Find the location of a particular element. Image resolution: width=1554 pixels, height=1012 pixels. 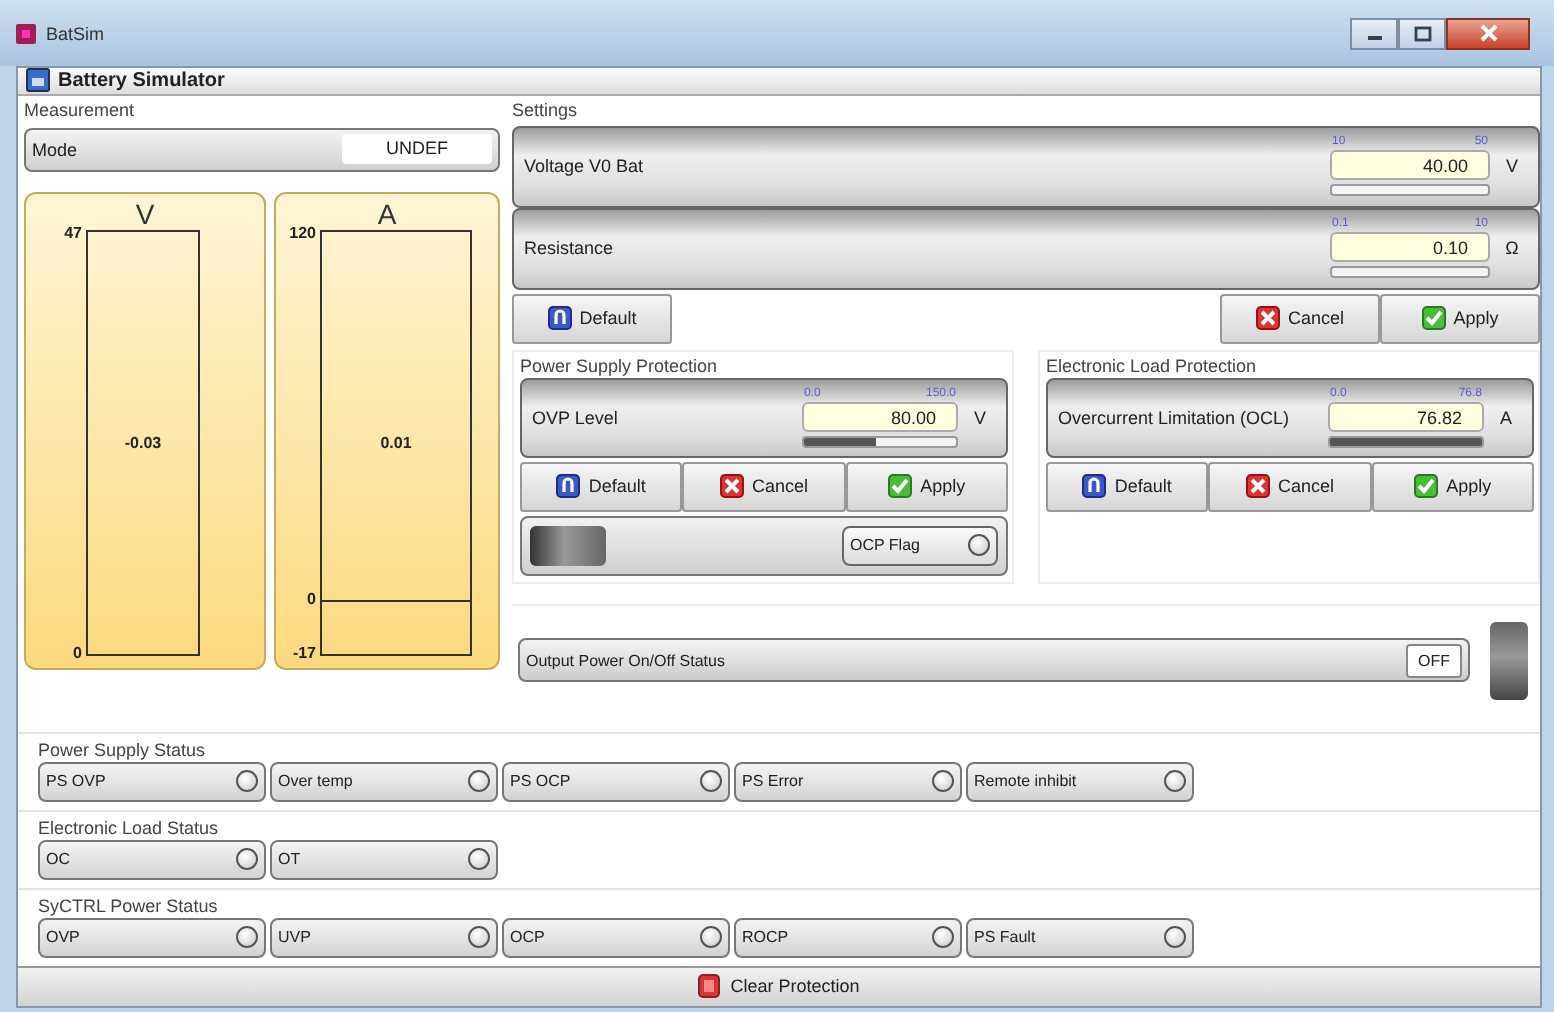

status-label: OC is located at coordinates (58, 859).